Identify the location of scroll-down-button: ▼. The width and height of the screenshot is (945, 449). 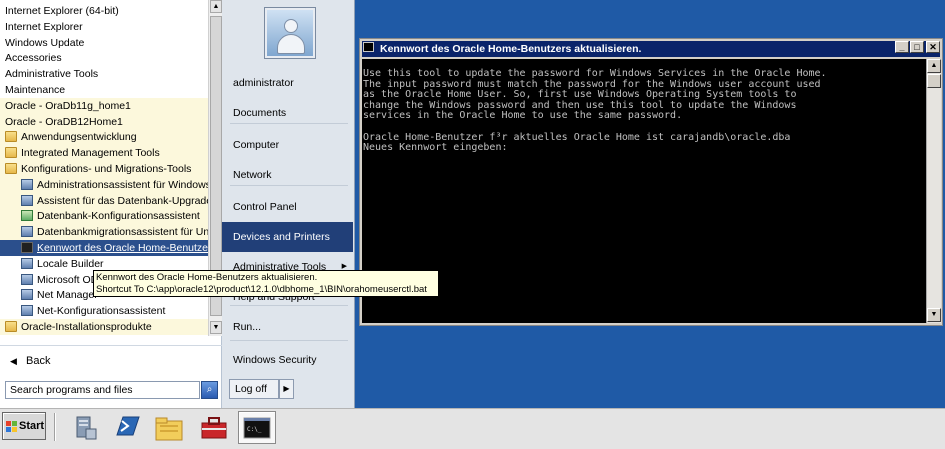
(216, 327).